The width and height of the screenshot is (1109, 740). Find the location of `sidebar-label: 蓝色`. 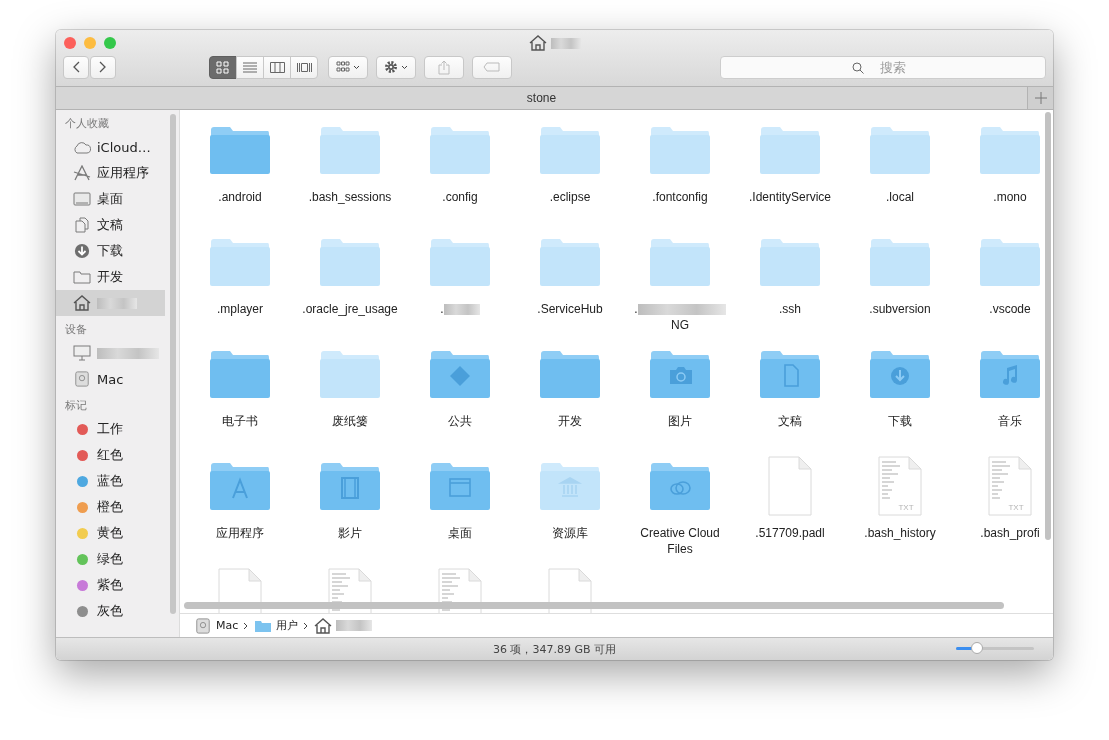

sidebar-label: 蓝色 is located at coordinates (110, 481).